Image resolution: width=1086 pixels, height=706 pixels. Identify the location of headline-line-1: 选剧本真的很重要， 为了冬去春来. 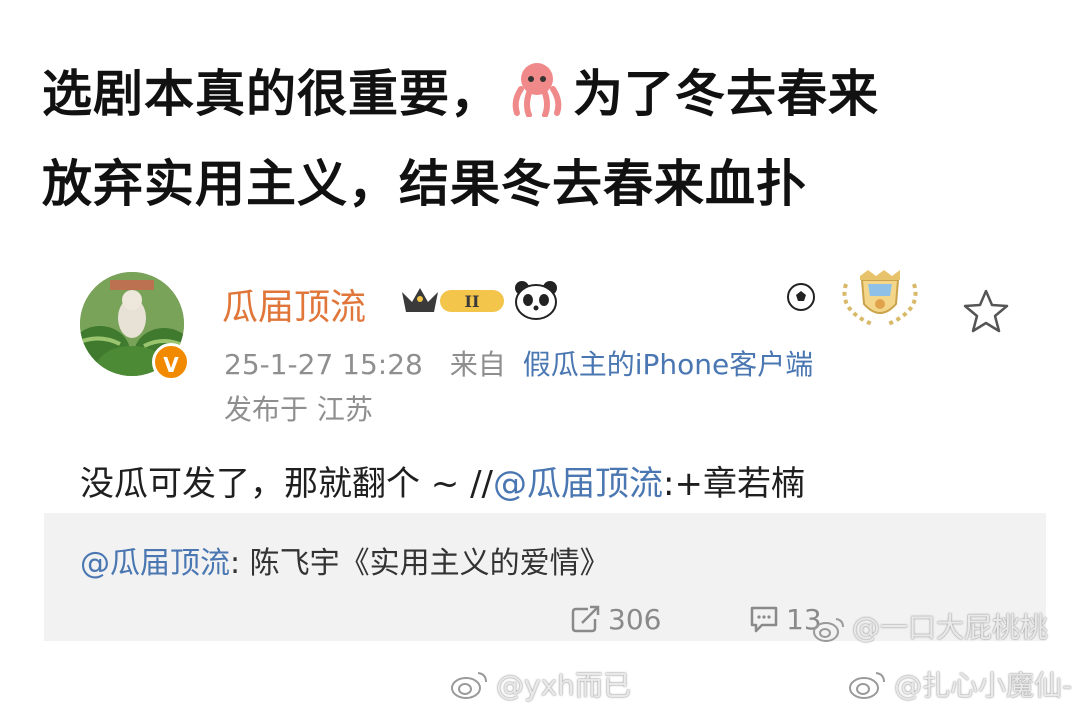
(552, 97).